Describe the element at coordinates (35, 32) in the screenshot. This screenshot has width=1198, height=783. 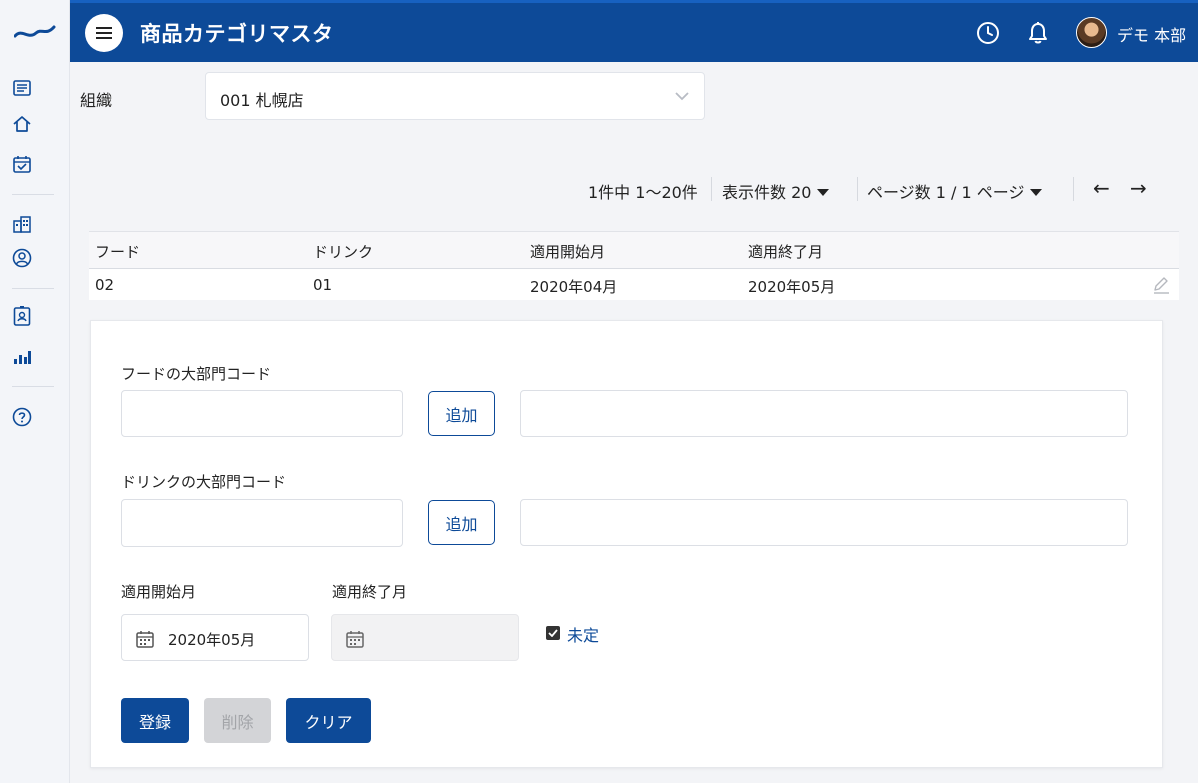
I see `brand-logo` at that location.